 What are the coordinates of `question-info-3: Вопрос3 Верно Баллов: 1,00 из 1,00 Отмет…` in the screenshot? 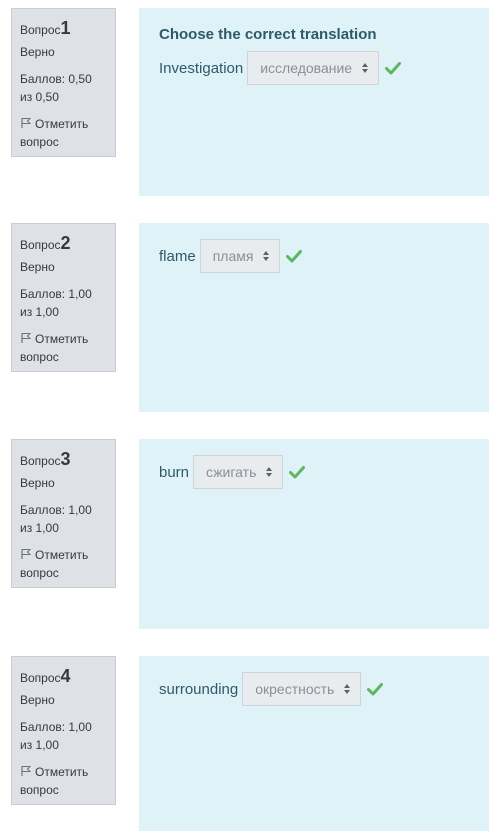 It's located at (63, 513).